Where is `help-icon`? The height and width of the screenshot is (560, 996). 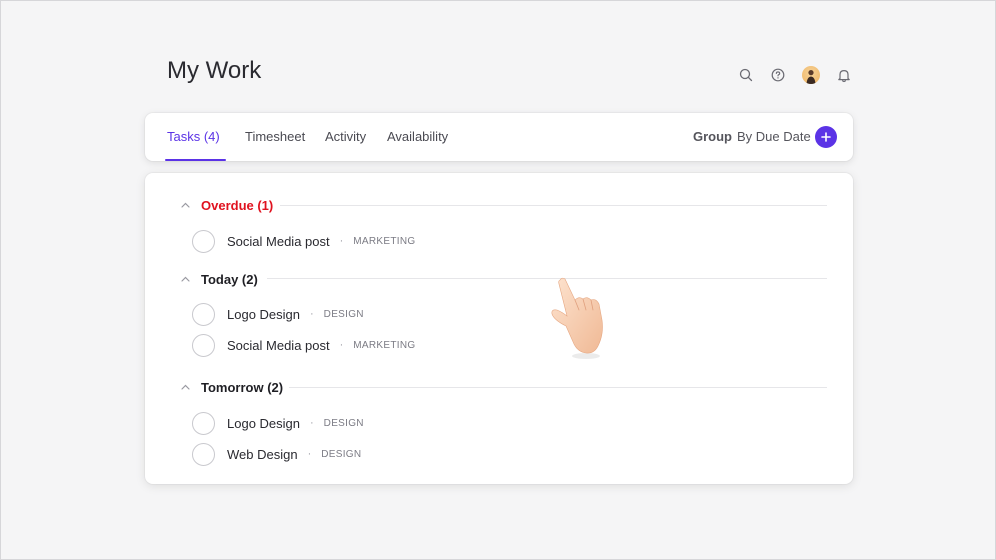 help-icon is located at coordinates (778, 75).